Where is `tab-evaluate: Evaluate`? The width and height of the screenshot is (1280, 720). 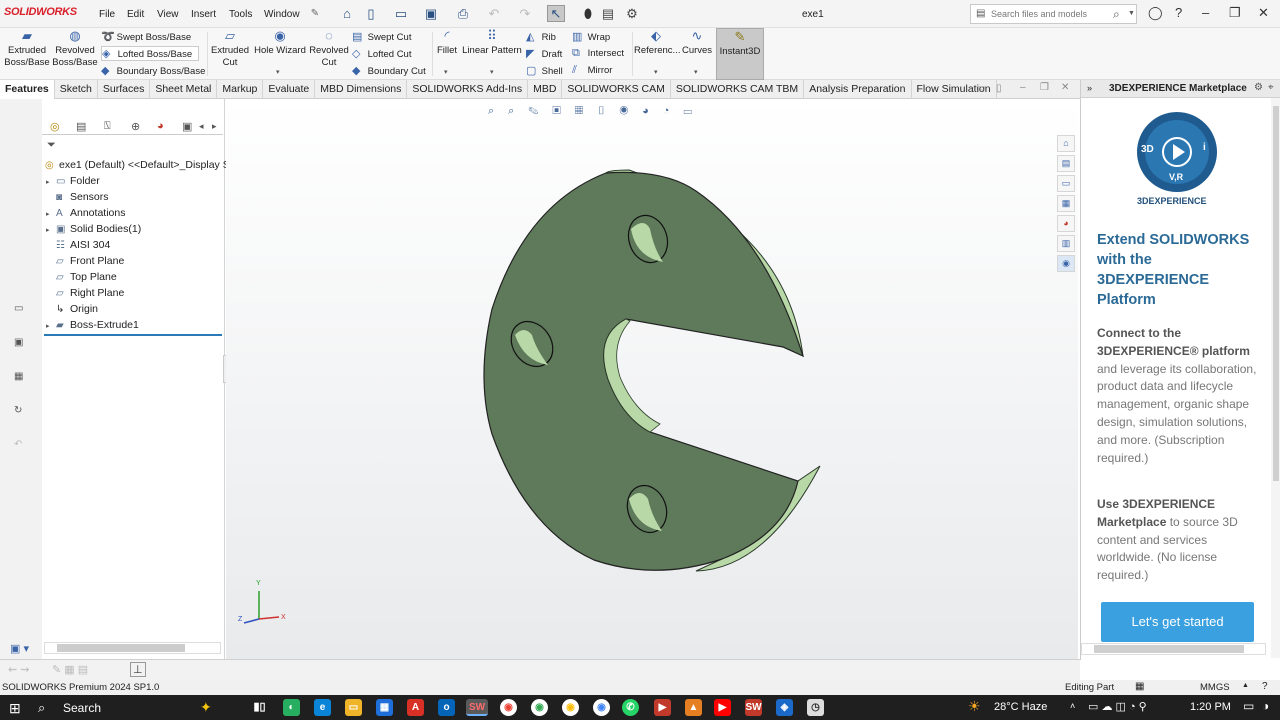 tab-evaluate: Evaluate is located at coordinates (289, 89).